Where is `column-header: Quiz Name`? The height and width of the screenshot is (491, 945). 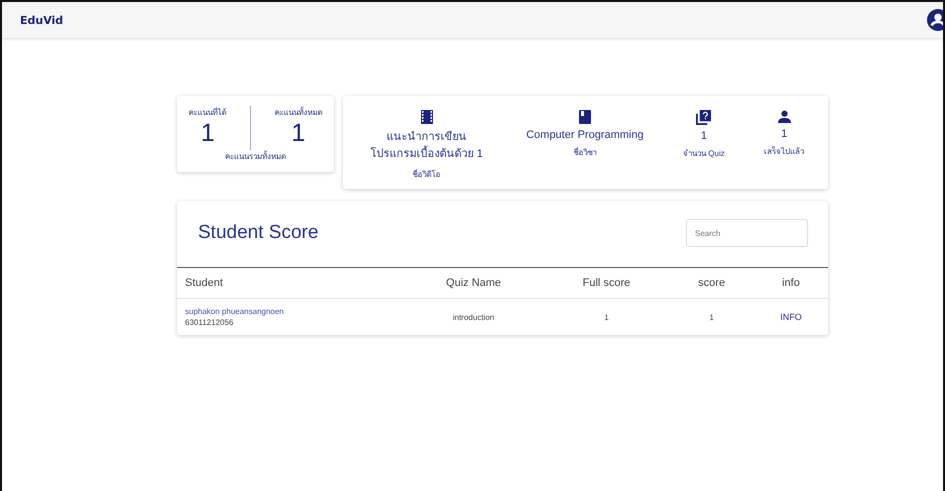
column-header: Quiz Name is located at coordinates (473, 283).